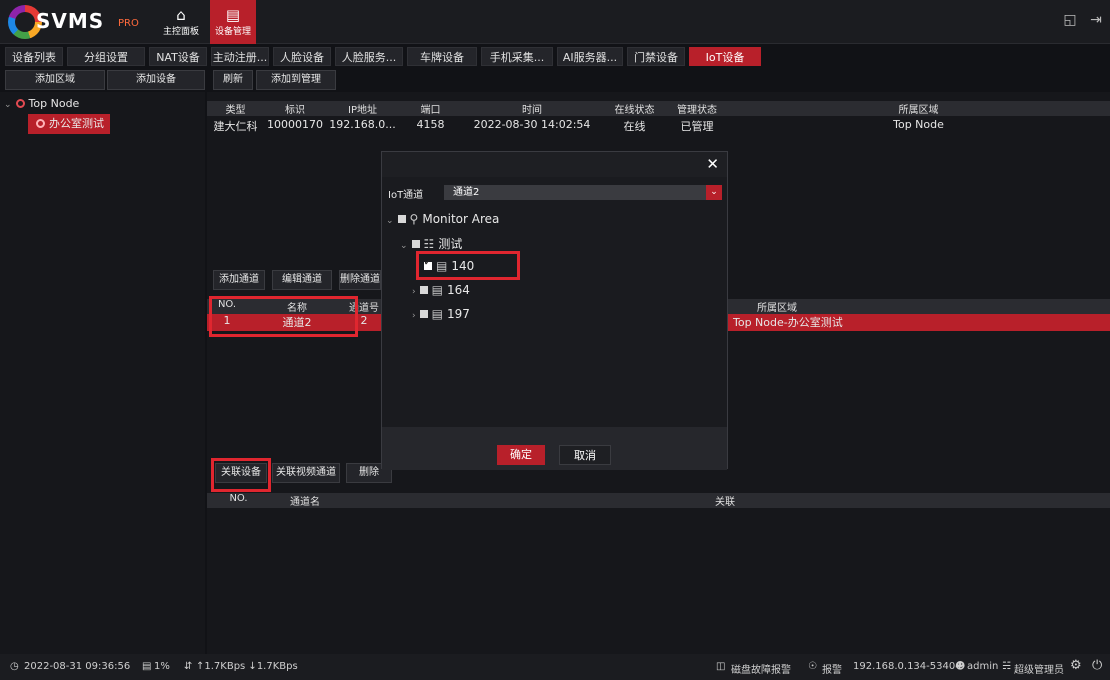 The width and height of the screenshot is (1110, 680). What do you see at coordinates (918, 110) in the screenshot?
I see `col-area: 所属区域` at bounding box center [918, 110].